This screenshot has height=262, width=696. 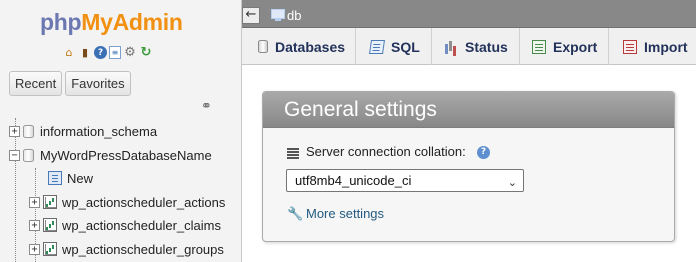 I want to click on top-breadcrumb-bar: ← db, so click(x=469, y=14).